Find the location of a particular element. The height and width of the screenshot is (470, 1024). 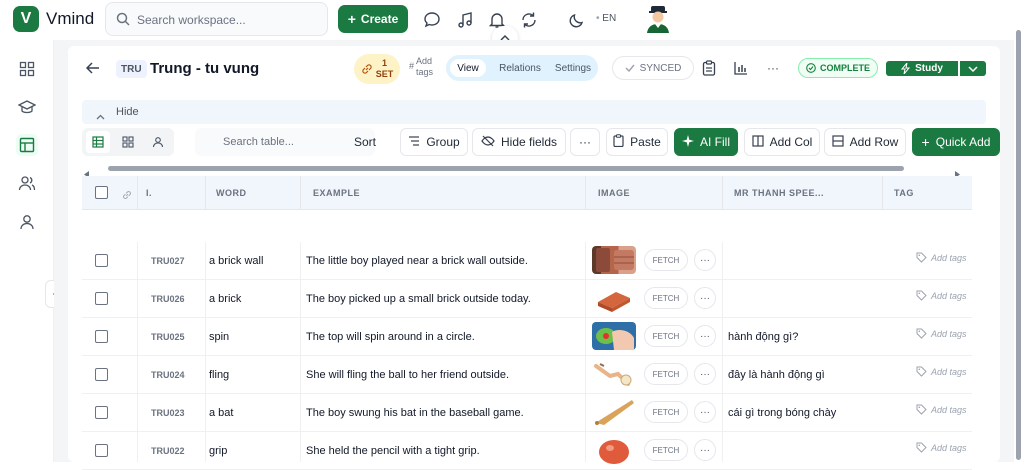

quick-add-button: + Quick Add is located at coordinates (956, 142).